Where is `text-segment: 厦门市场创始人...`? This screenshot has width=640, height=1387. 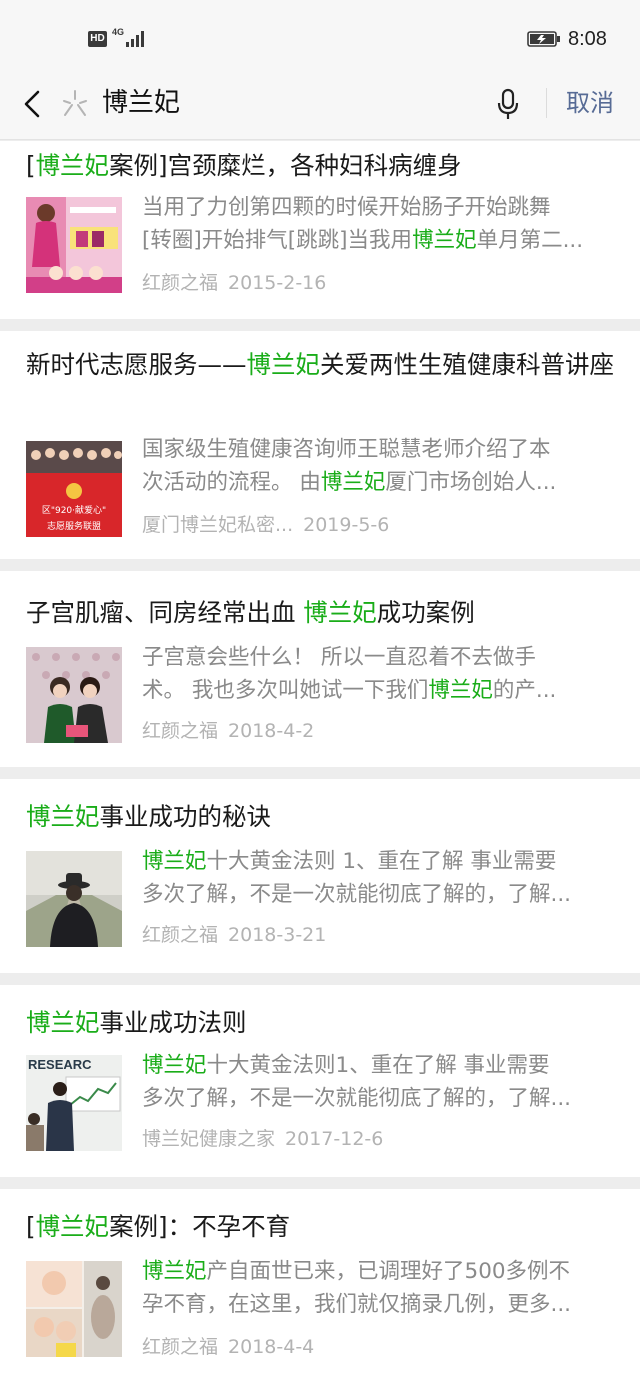
text-segment: 厦门市场创始人... is located at coordinates (471, 482).